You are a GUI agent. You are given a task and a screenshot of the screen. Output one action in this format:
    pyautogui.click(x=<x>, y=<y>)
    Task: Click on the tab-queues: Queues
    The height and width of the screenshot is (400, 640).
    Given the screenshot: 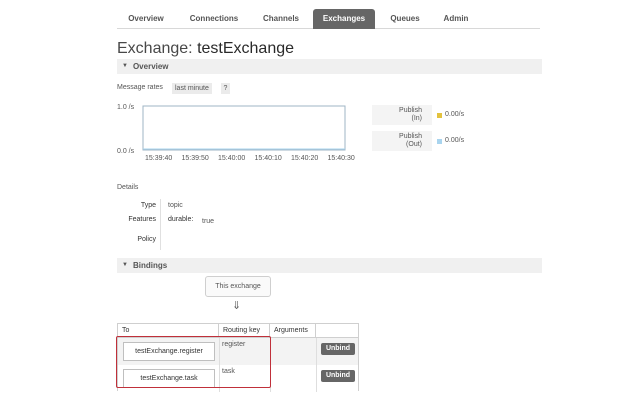 What is the action you would take?
    pyautogui.click(x=405, y=19)
    